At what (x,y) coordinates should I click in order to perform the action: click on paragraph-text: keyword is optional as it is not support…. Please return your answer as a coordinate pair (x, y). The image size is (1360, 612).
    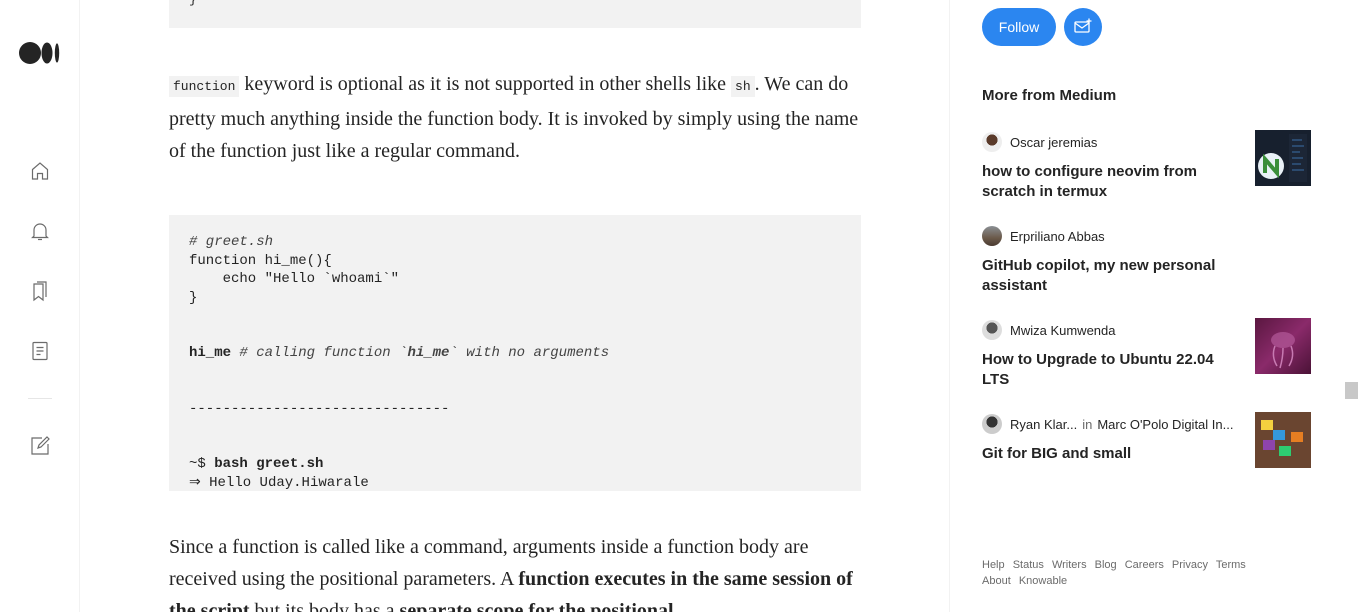
    Looking at the image, I should click on (485, 84).